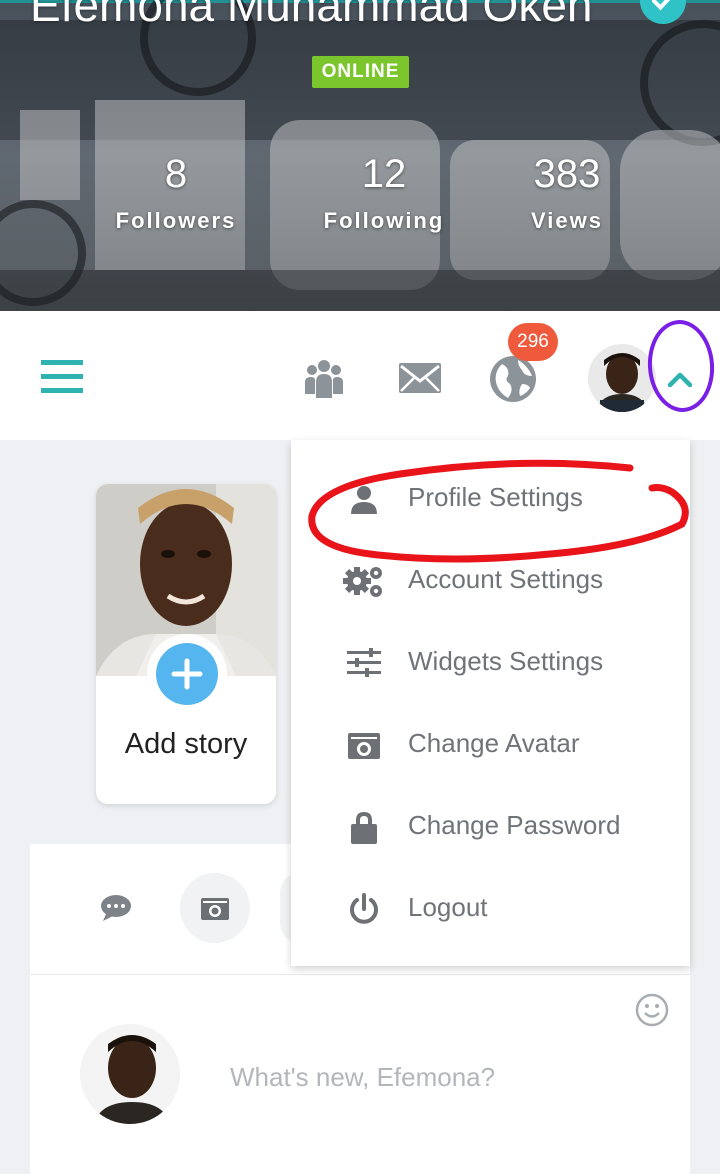 The image size is (720, 1174). I want to click on sliders-icon, so click(364, 663).